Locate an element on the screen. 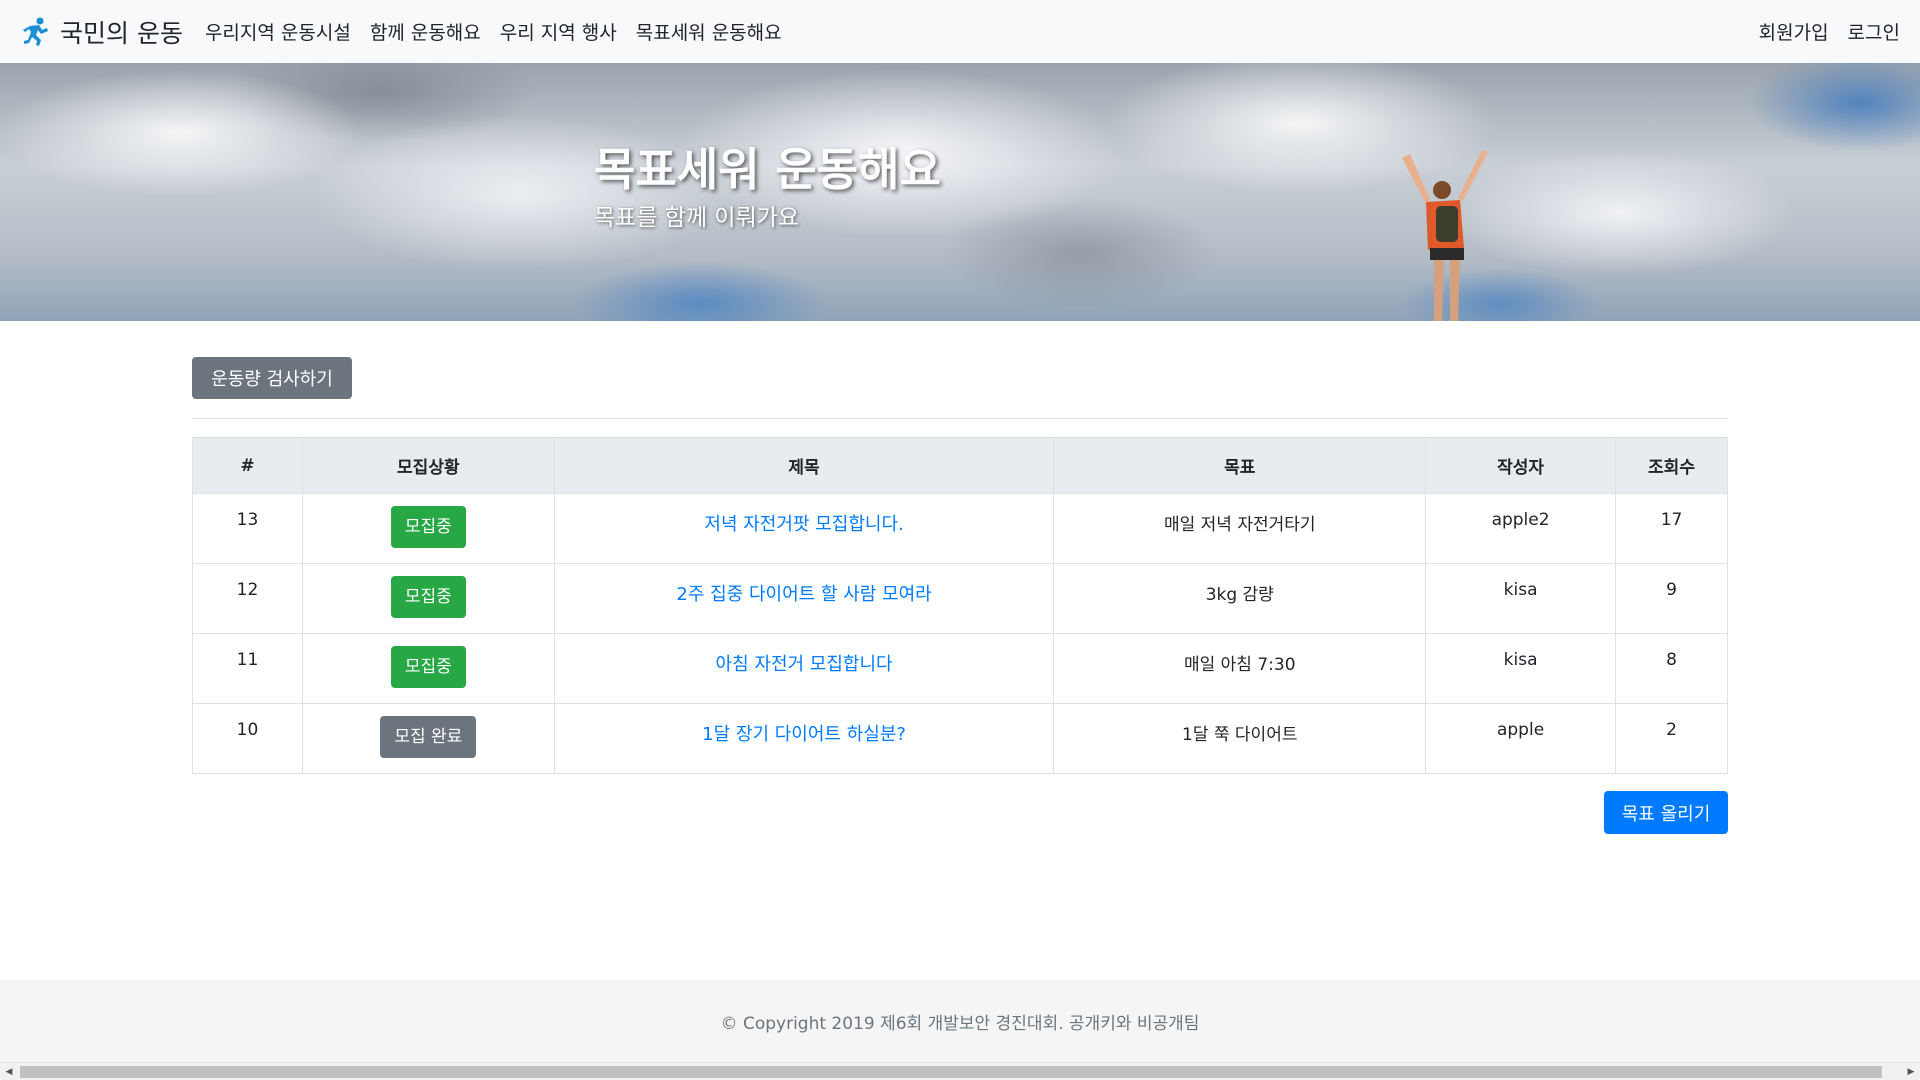 The image size is (1920, 1080). nav-link-local-events: 우리 지역 행사 is located at coordinates (558, 31).